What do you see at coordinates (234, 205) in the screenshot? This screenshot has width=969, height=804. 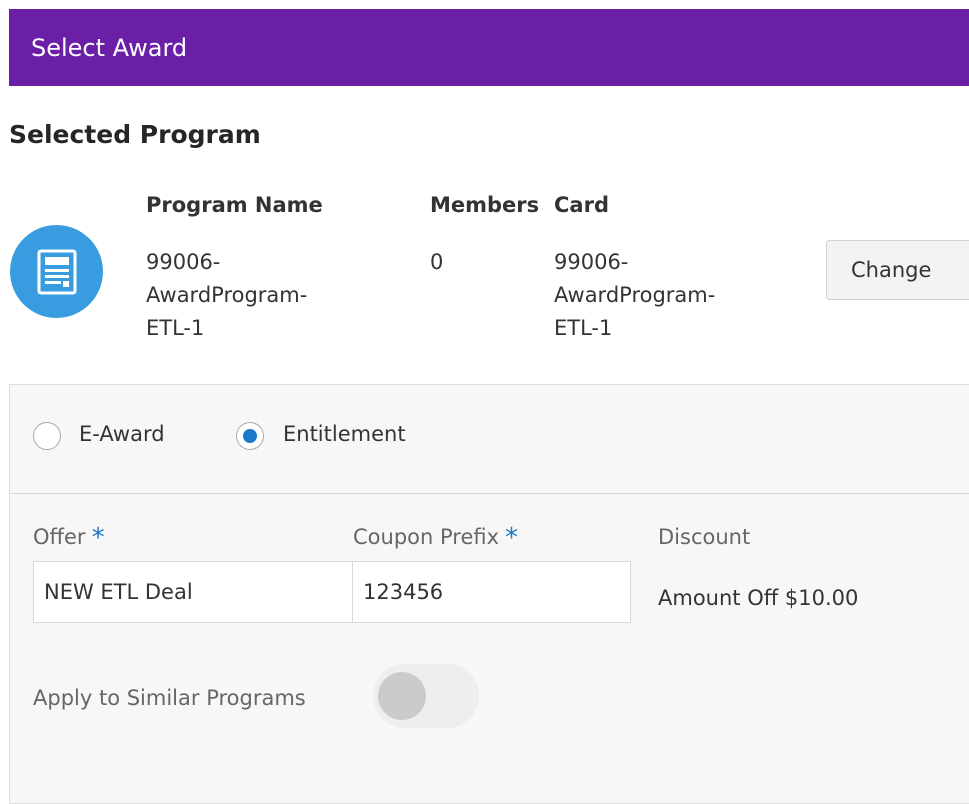 I see `column-header-program-name: Program Name` at bounding box center [234, 205].